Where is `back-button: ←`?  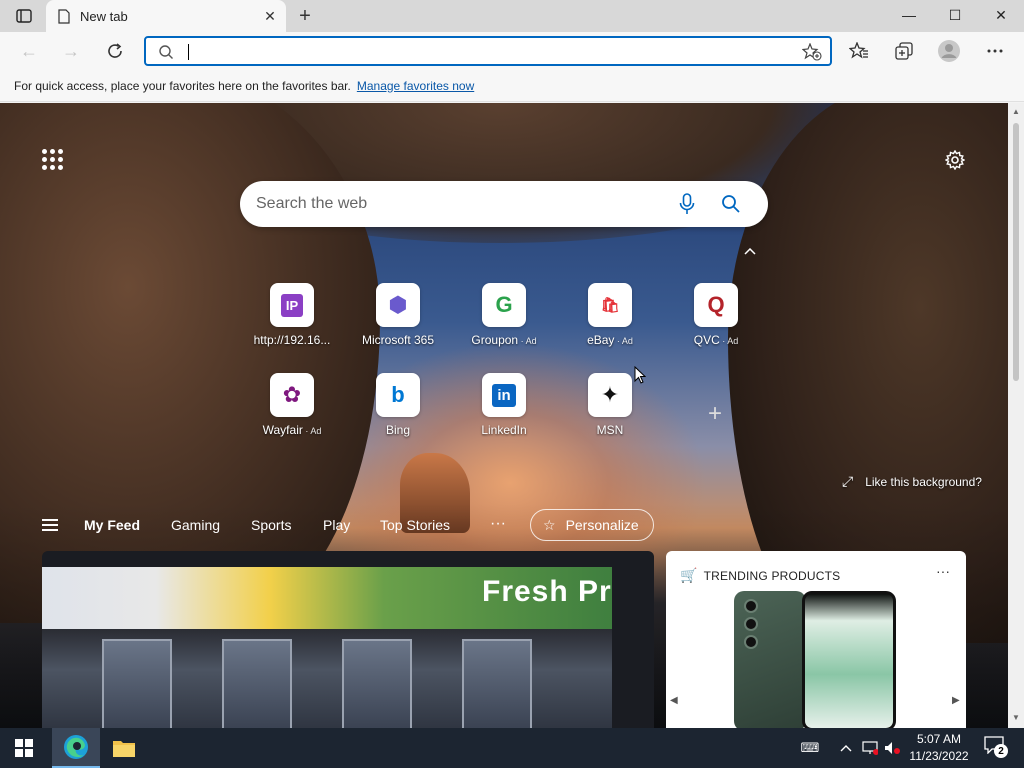 back-button: ← is located at coordinates (29, 51).